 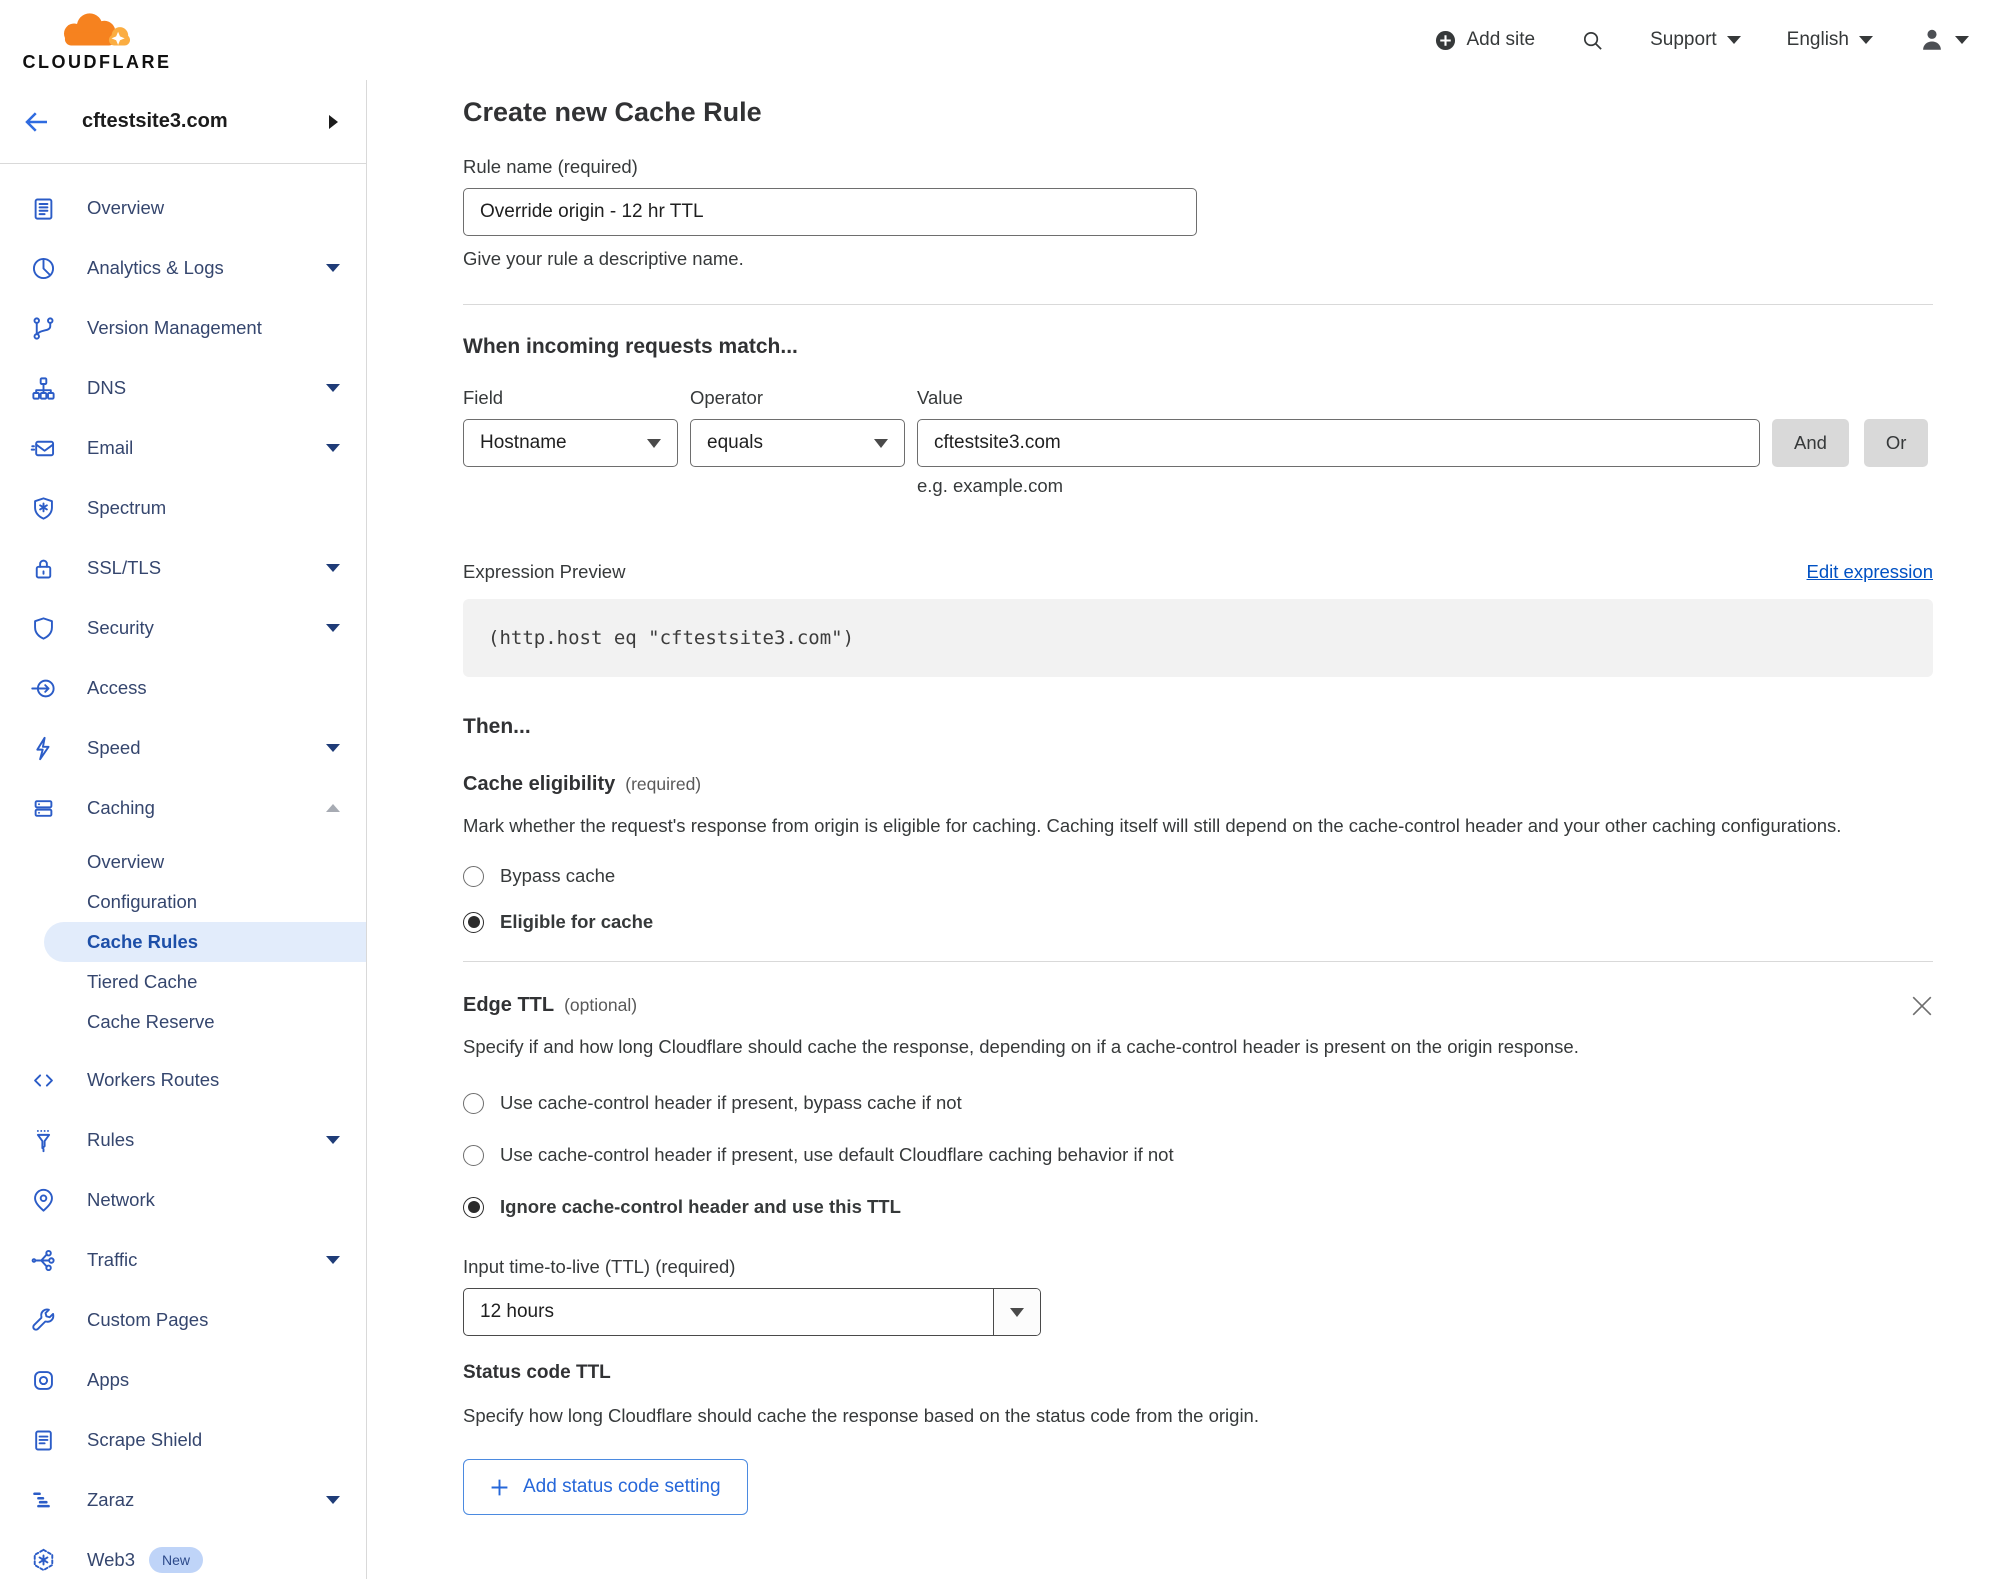 I want to click on sidebar-item-ssl-tls: SSL/TLS, so click(x=183, y=568).